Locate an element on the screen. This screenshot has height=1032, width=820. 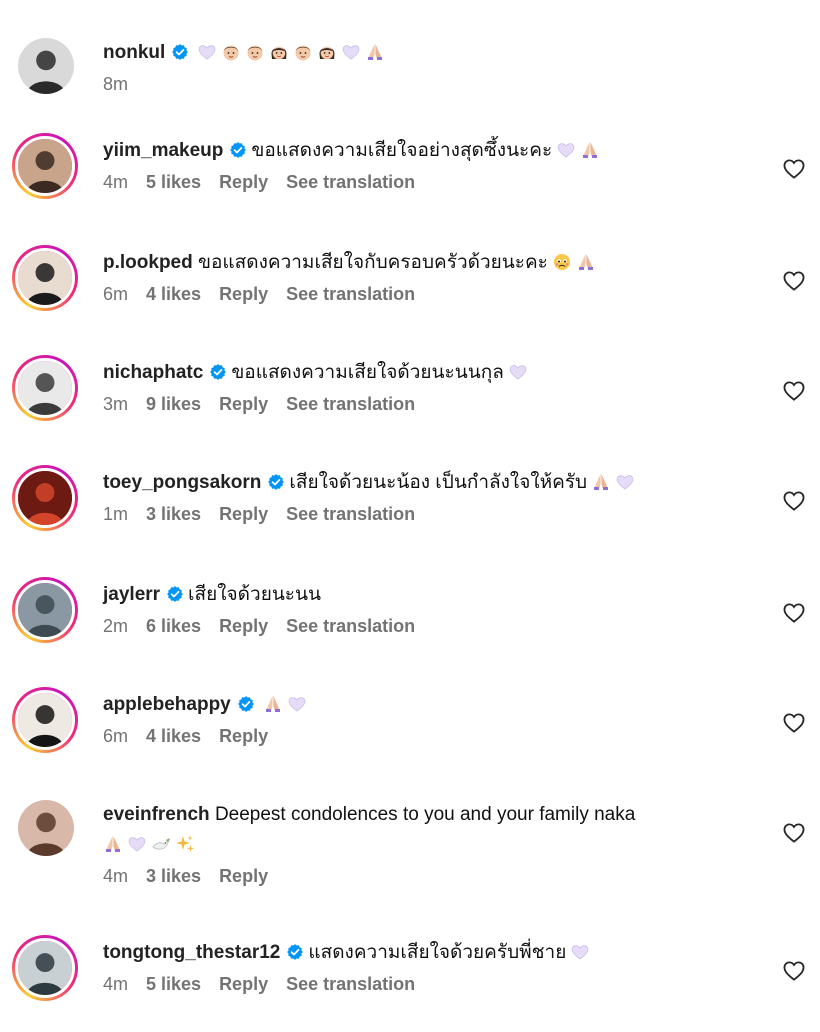
timestamp: 1m is located at coordinates (116, 514).